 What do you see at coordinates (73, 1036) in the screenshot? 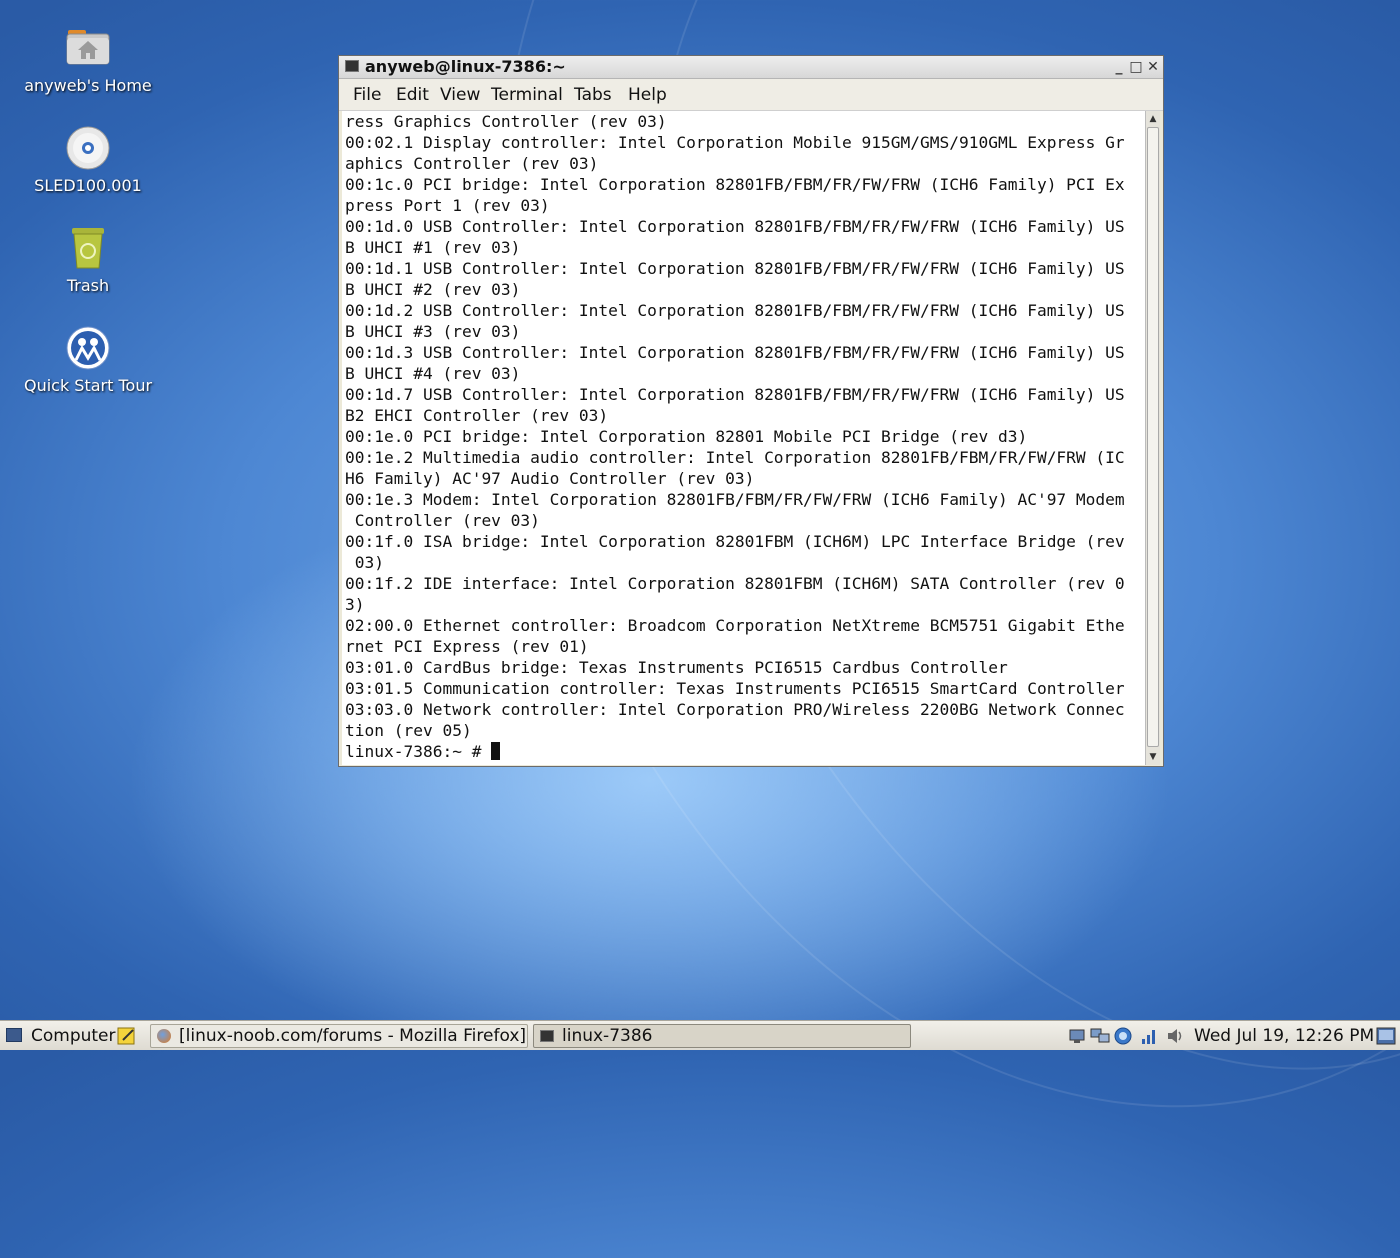
I see `computer-menu-button: Computer` at bounding box center [73, 1036].